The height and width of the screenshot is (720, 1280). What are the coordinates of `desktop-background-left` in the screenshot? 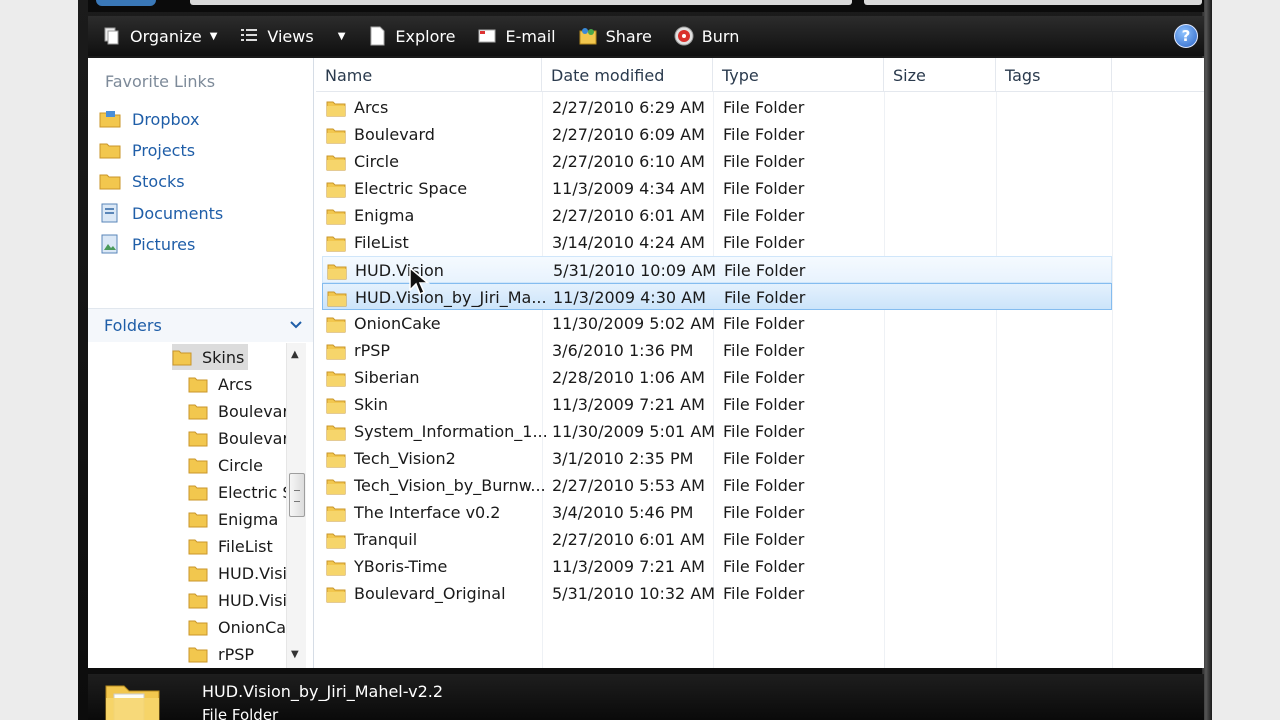 It's located at (39, 360).